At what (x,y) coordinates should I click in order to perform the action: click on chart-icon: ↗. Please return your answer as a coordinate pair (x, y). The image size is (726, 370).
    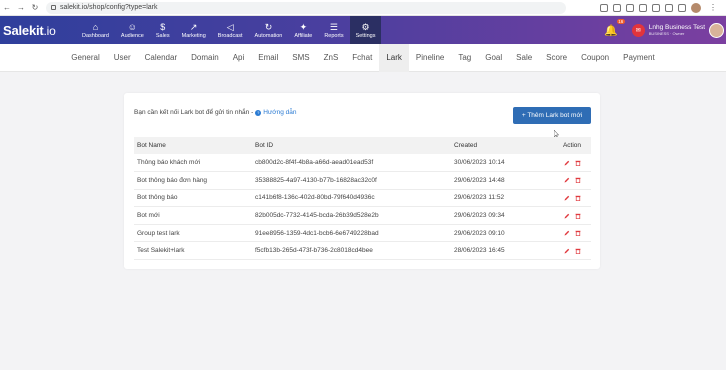
    Looking at the image, I should click on (193, 26).